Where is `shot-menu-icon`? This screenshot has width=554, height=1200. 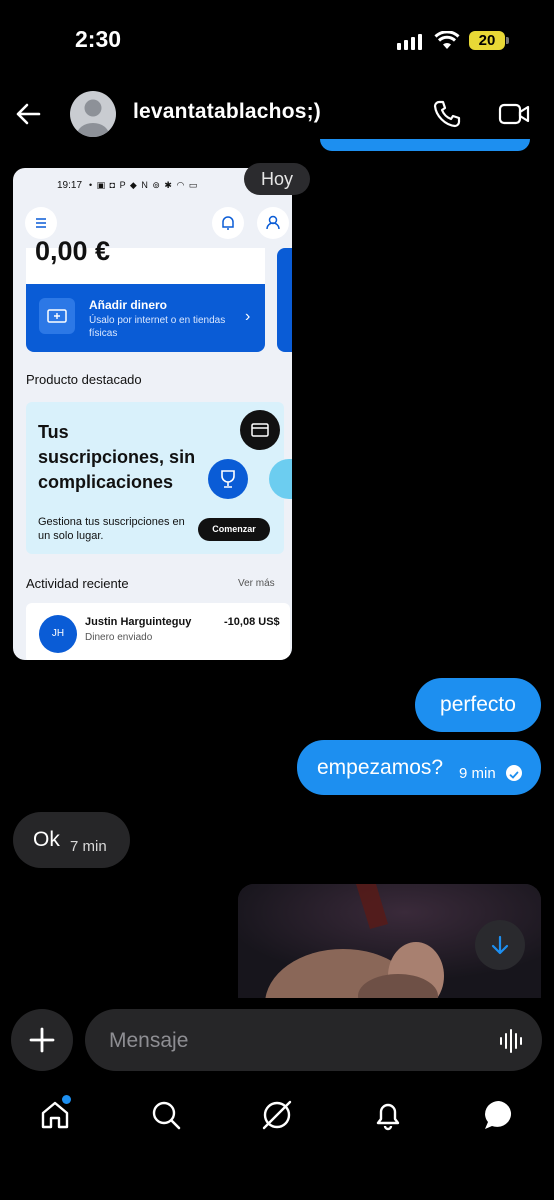 shot-menu-icon is located at coordinates (41, 223).